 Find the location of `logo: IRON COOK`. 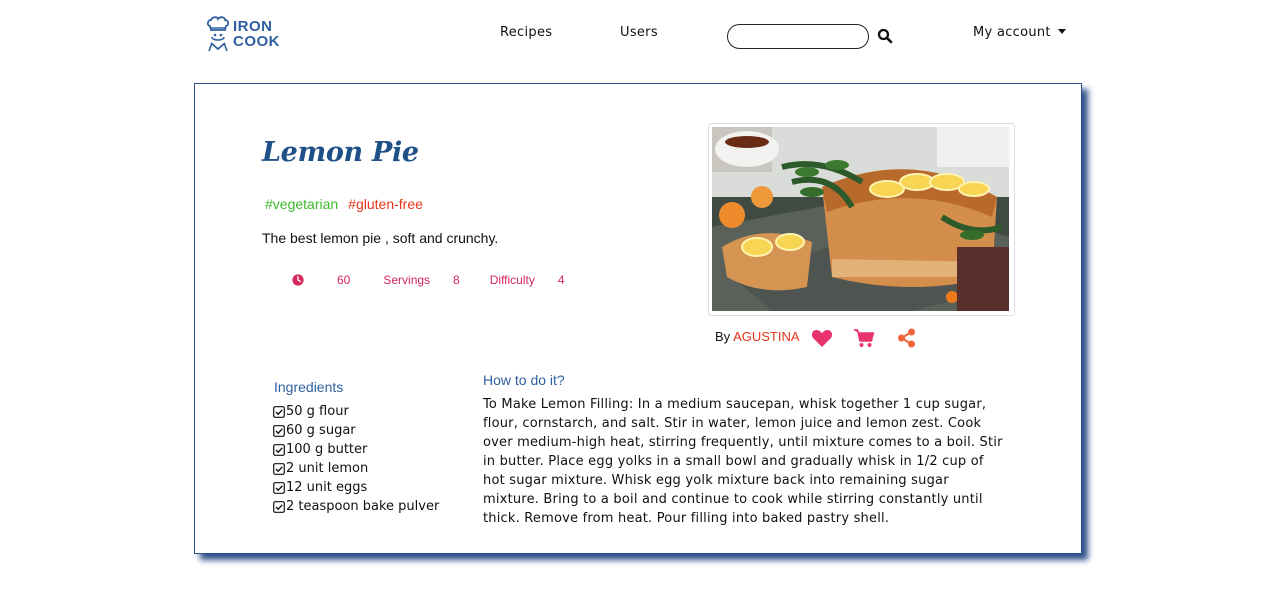

logo: IRON COOK is located at coordinates (246, 34).